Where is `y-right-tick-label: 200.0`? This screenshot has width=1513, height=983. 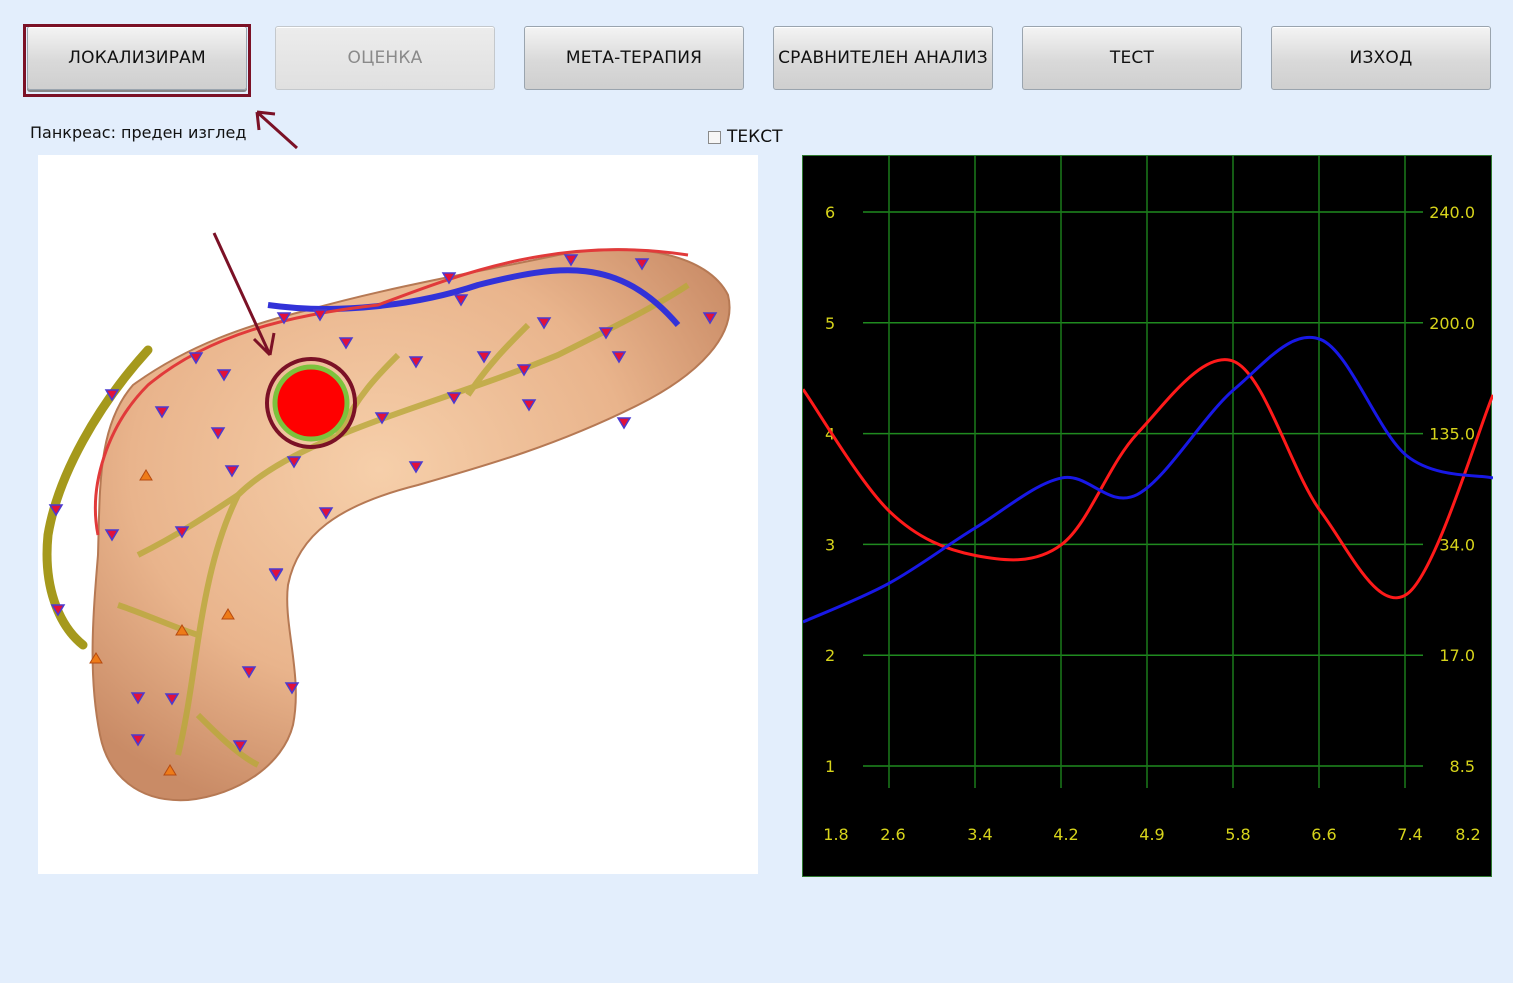 y-right-tick-label: 200.0 is located at coordinates (1452, 323).